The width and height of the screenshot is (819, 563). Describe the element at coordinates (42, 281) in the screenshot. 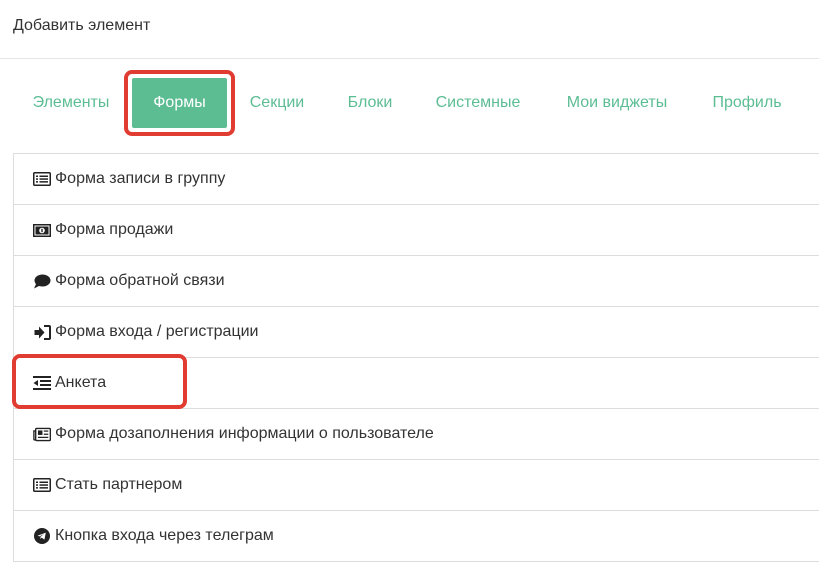

I see `comment-icon` at that location.